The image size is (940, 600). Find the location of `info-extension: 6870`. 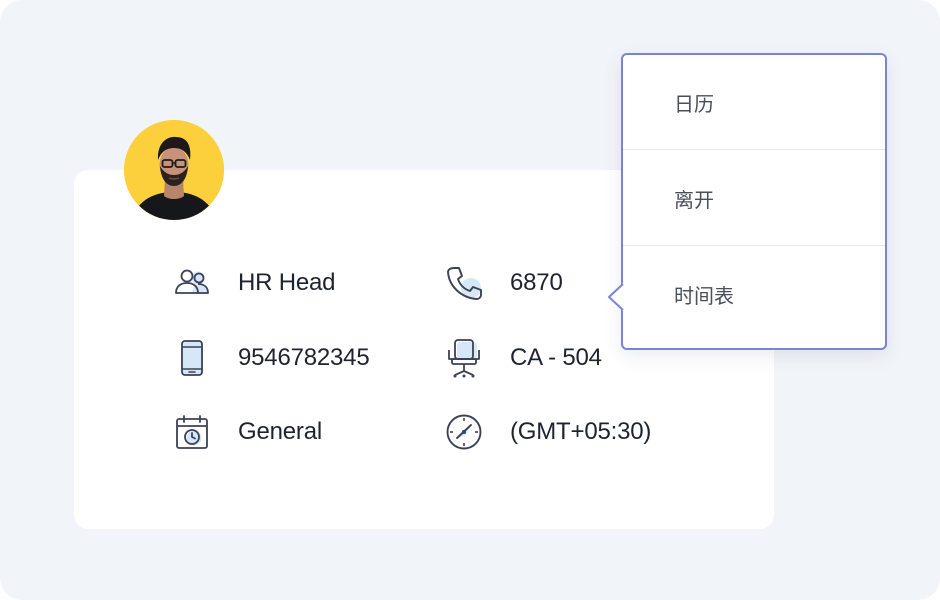

info-extension: 6870 is located at coordinates (503, 283).